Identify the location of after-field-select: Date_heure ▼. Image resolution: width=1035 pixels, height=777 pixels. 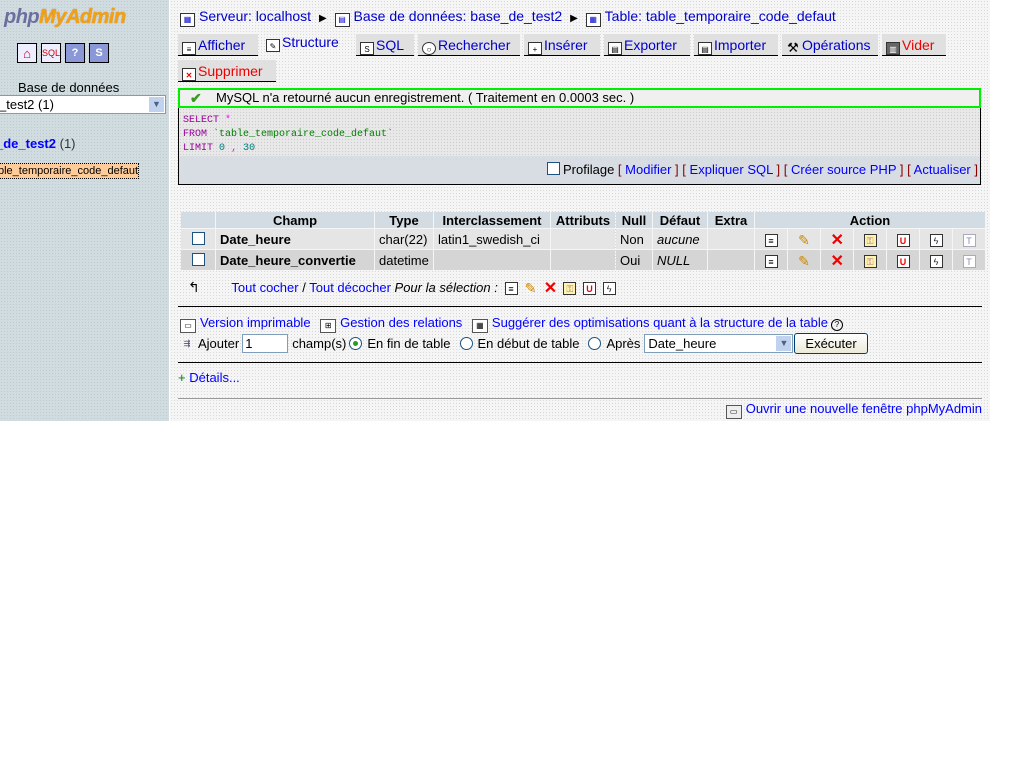
(719, 343).